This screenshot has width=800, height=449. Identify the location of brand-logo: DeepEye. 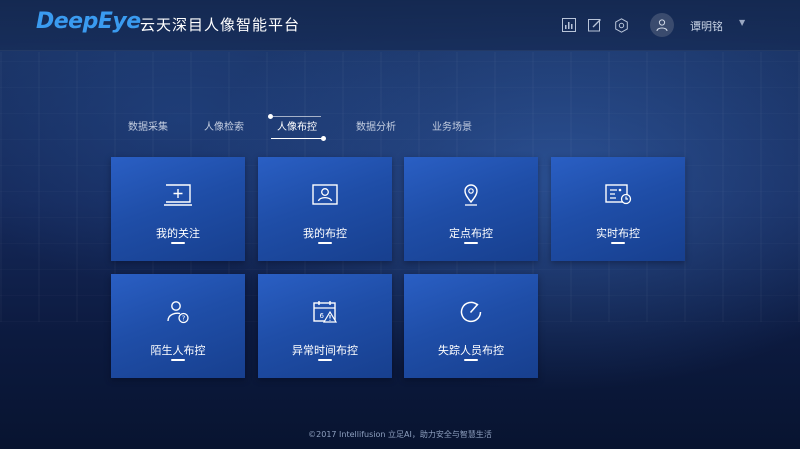
(88, 21).